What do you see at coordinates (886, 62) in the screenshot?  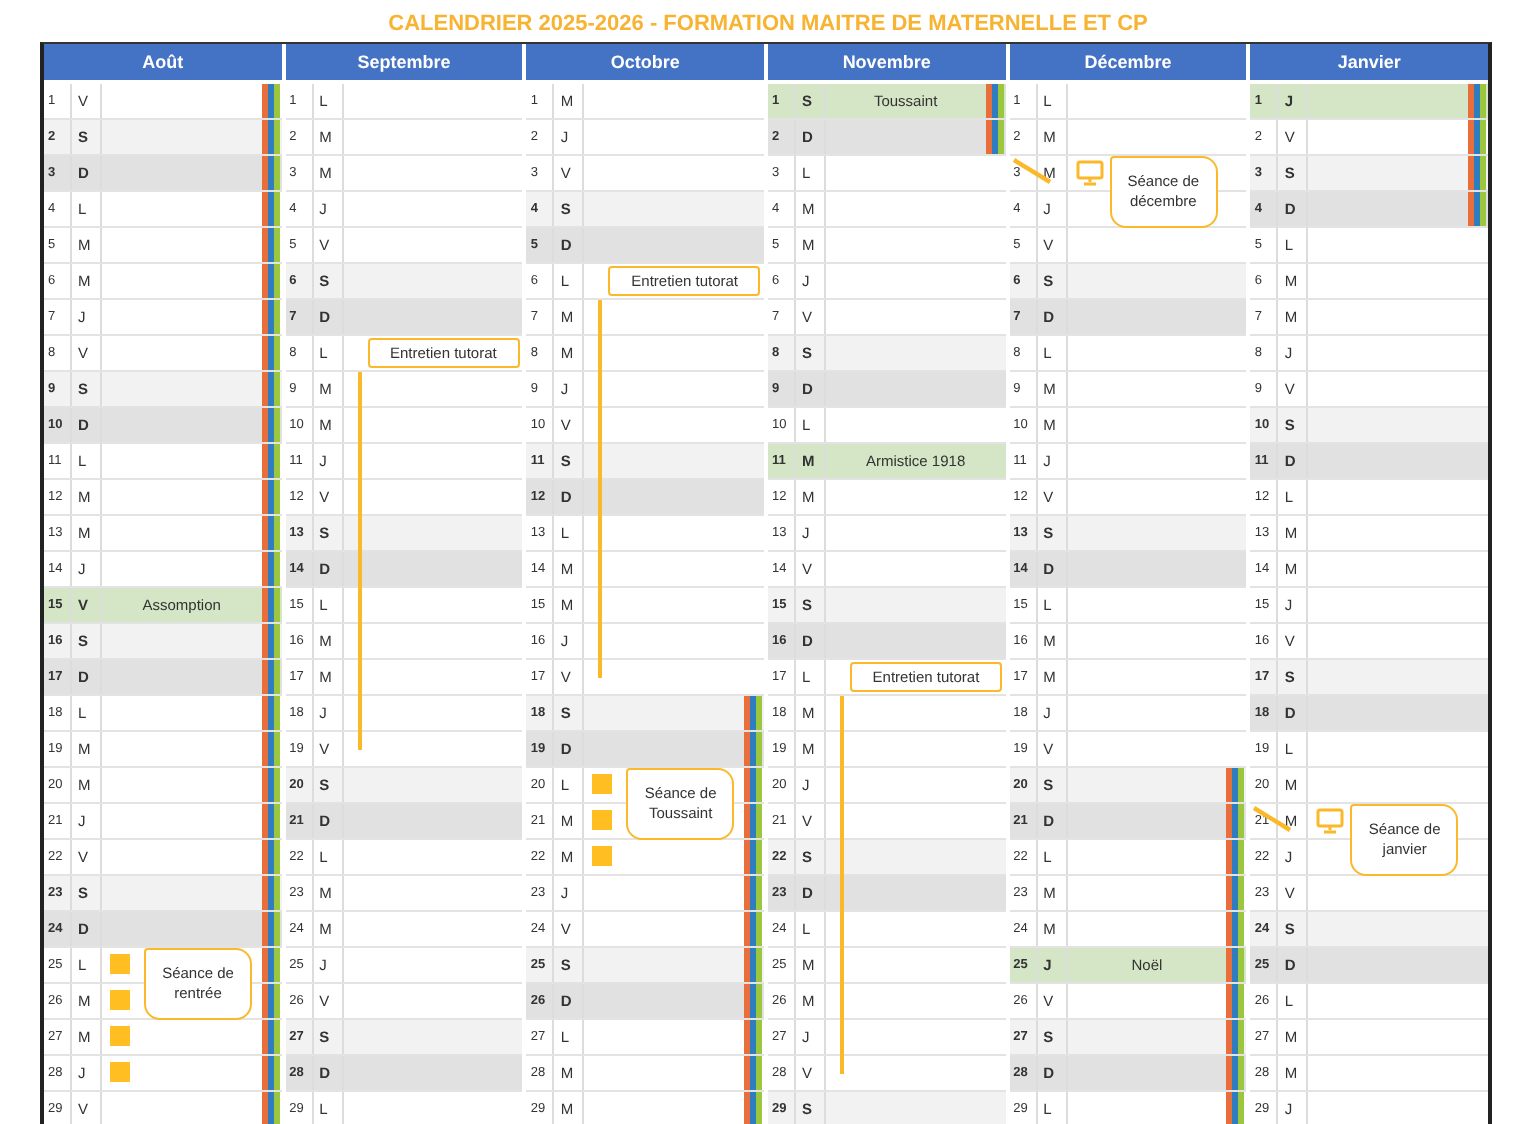 I see `month-header: Novembre` at bounding box center [886, 62].